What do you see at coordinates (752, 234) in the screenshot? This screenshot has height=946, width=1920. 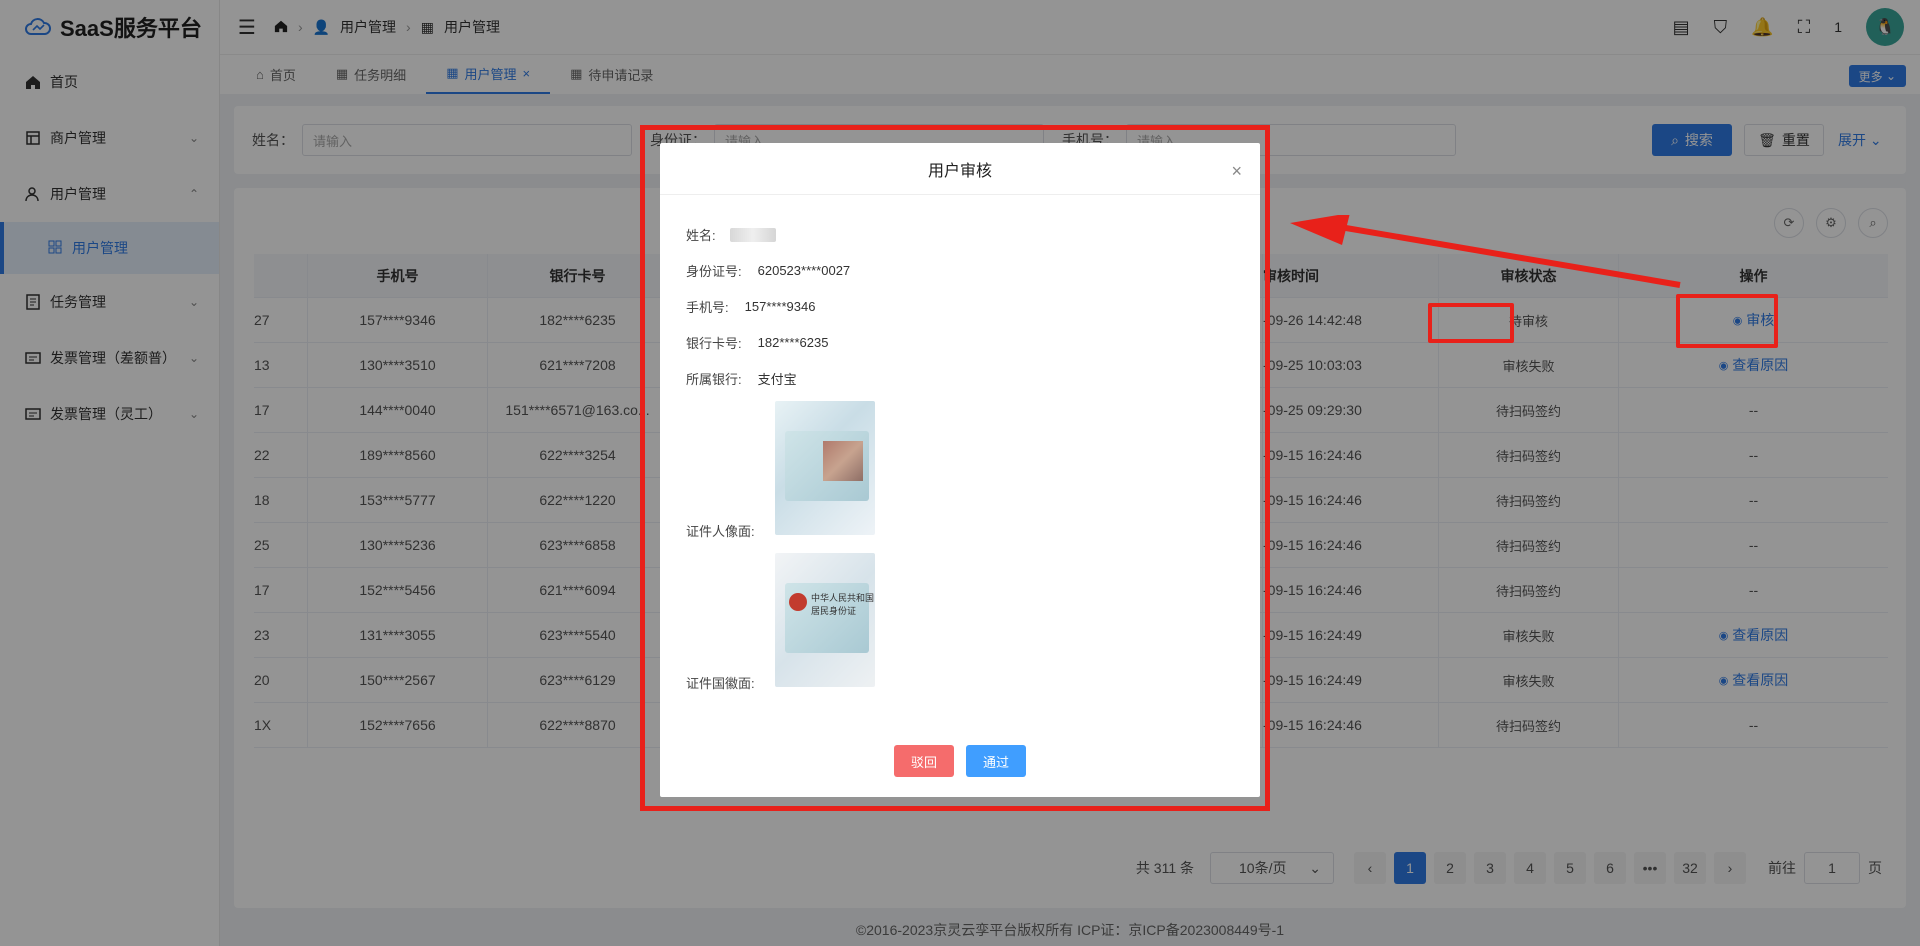 I see `blurred-name` at bounding box center [752, 234].